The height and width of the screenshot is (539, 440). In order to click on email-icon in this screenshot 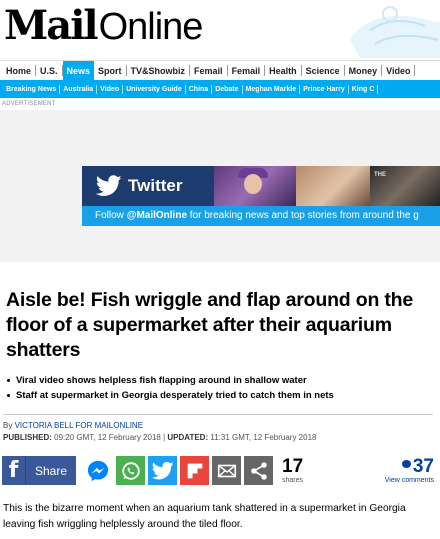, I will do `click(226, 470)`.